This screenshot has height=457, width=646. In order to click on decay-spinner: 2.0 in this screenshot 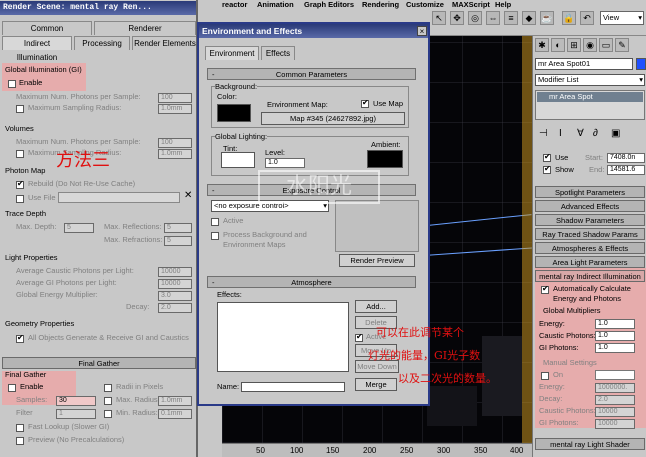, I will do `click(175, 308)`.